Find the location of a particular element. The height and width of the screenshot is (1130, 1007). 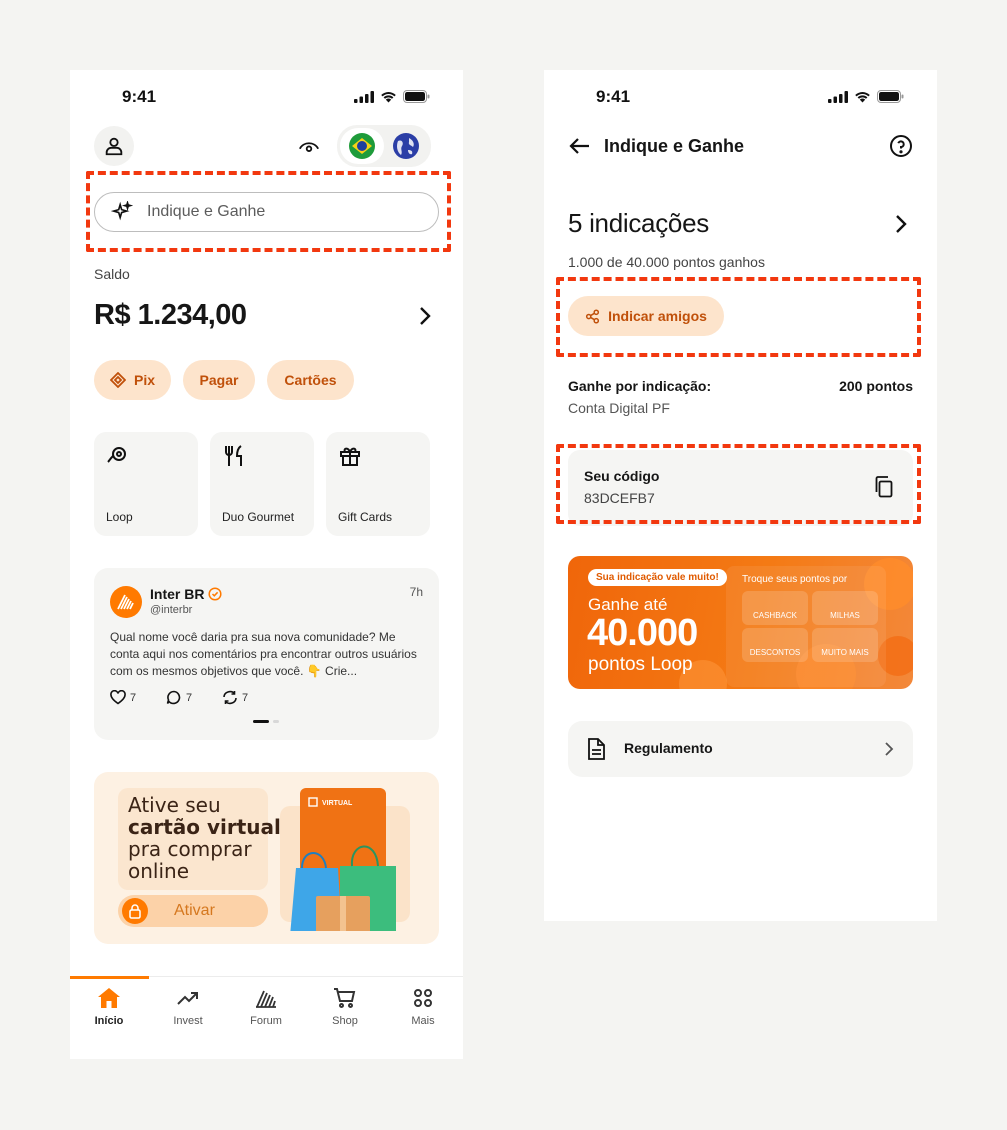

bottom-nav: Início Invest Forum Shop Mais is located at coordinates (266, 1017).